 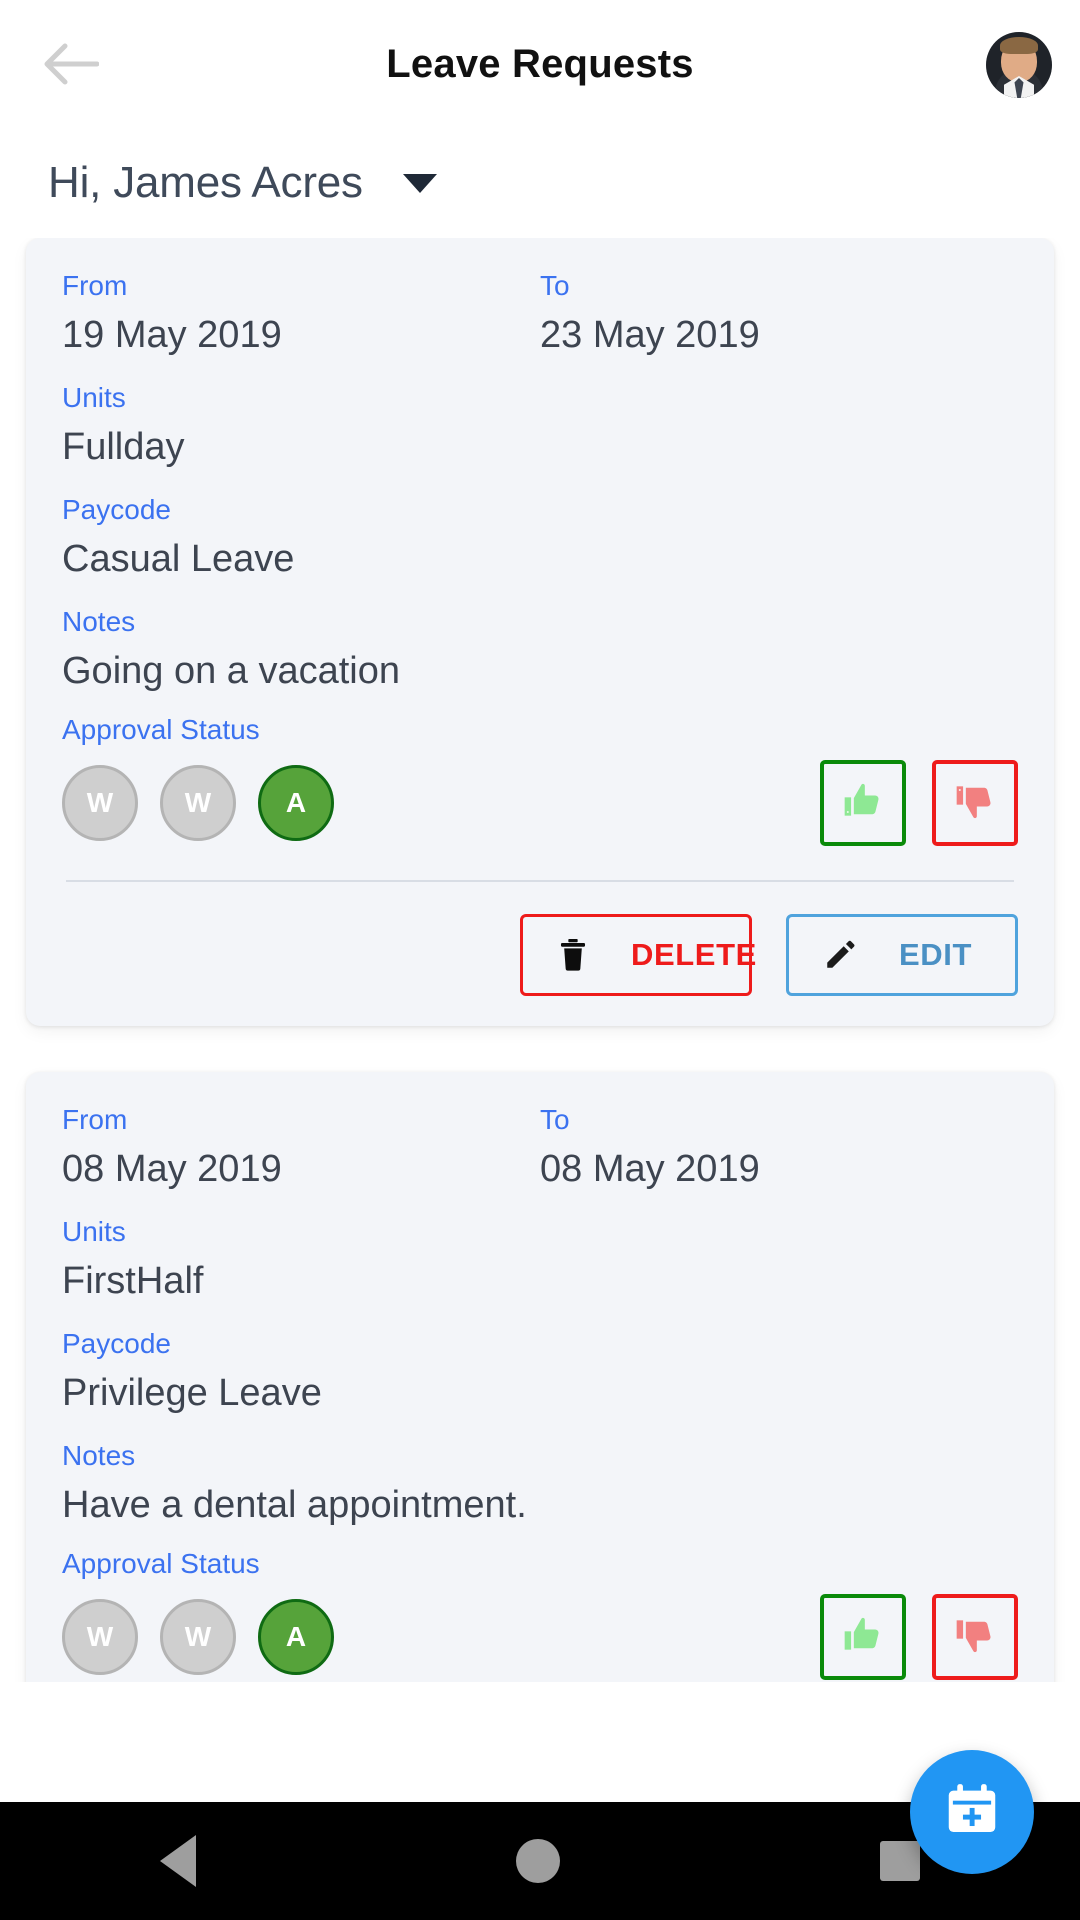 What do you see at coordinates (650, 1169) in the screenshot?
I see `to-value: 08 May 2019` at bounding box center [650, 1169].